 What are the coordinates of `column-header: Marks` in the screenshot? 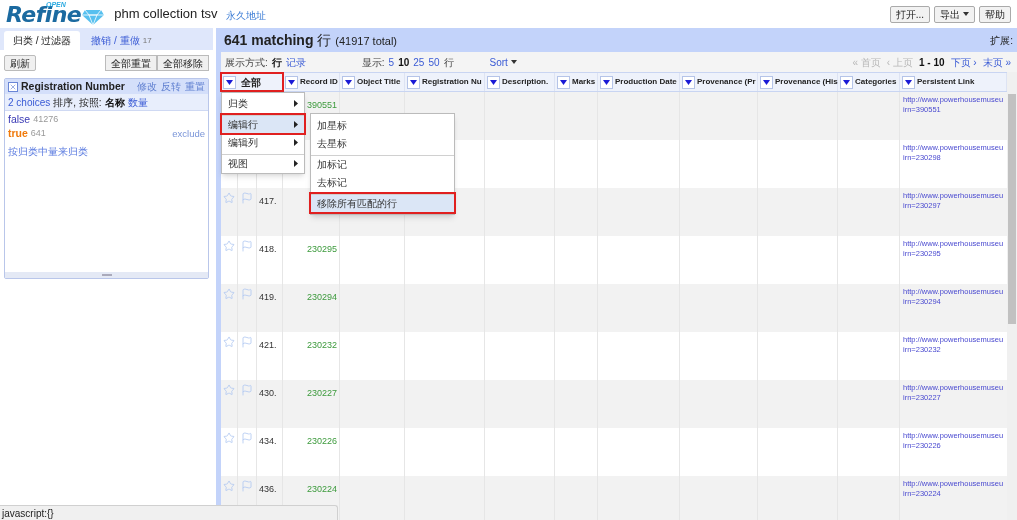 It's located at (576, 82).